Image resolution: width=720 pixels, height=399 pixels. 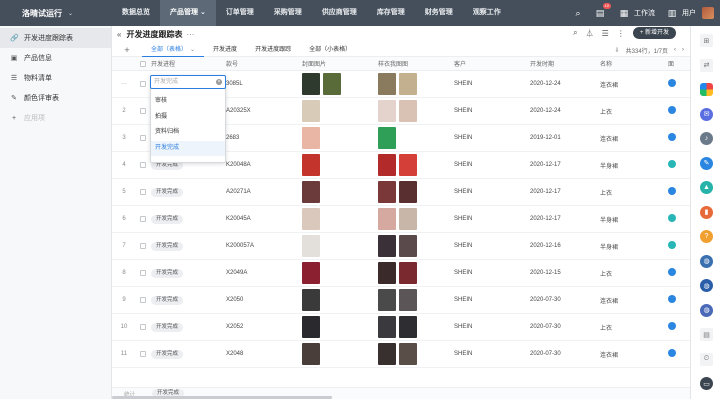 What do you see at coordinates (487, 13) in the screenshot?
I see `nav-item: 观察工作` at bounding box center [487, 13].